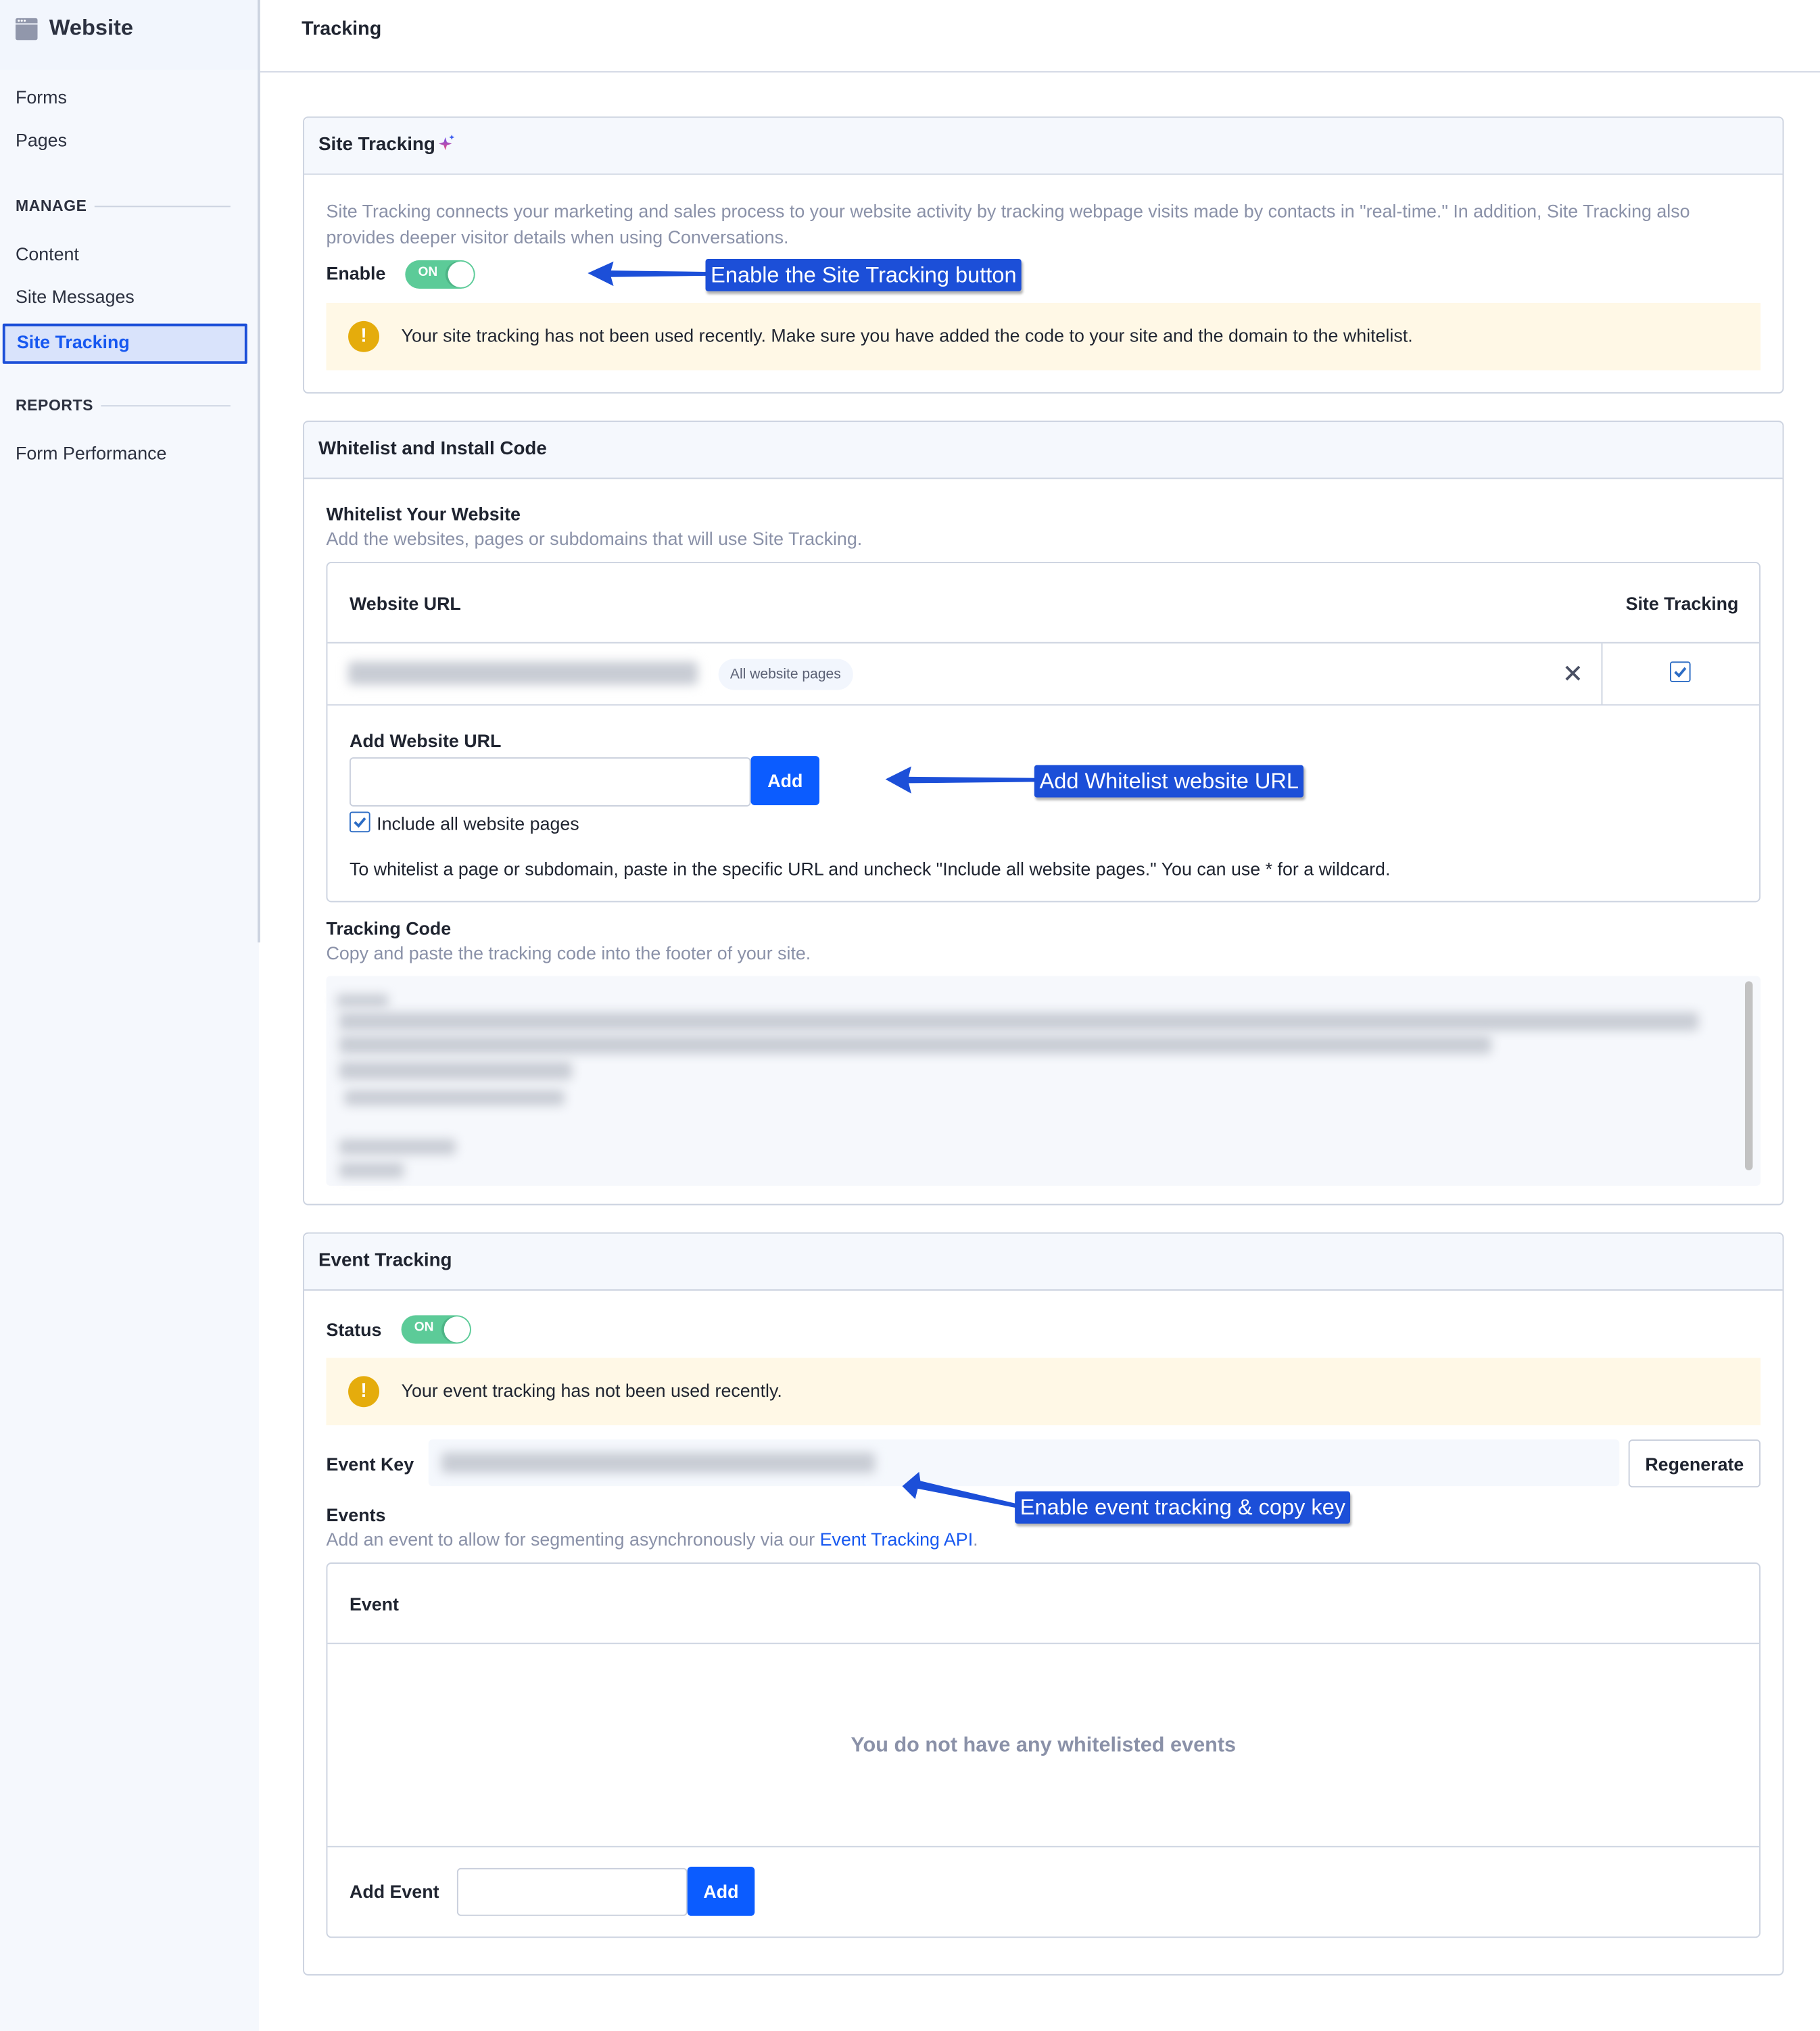 The width and height of the screenshot is (1820, 2031). Describe the element at coordinates (55, 405) in the screenshot. I see `section-title: REPORTS` at that location.